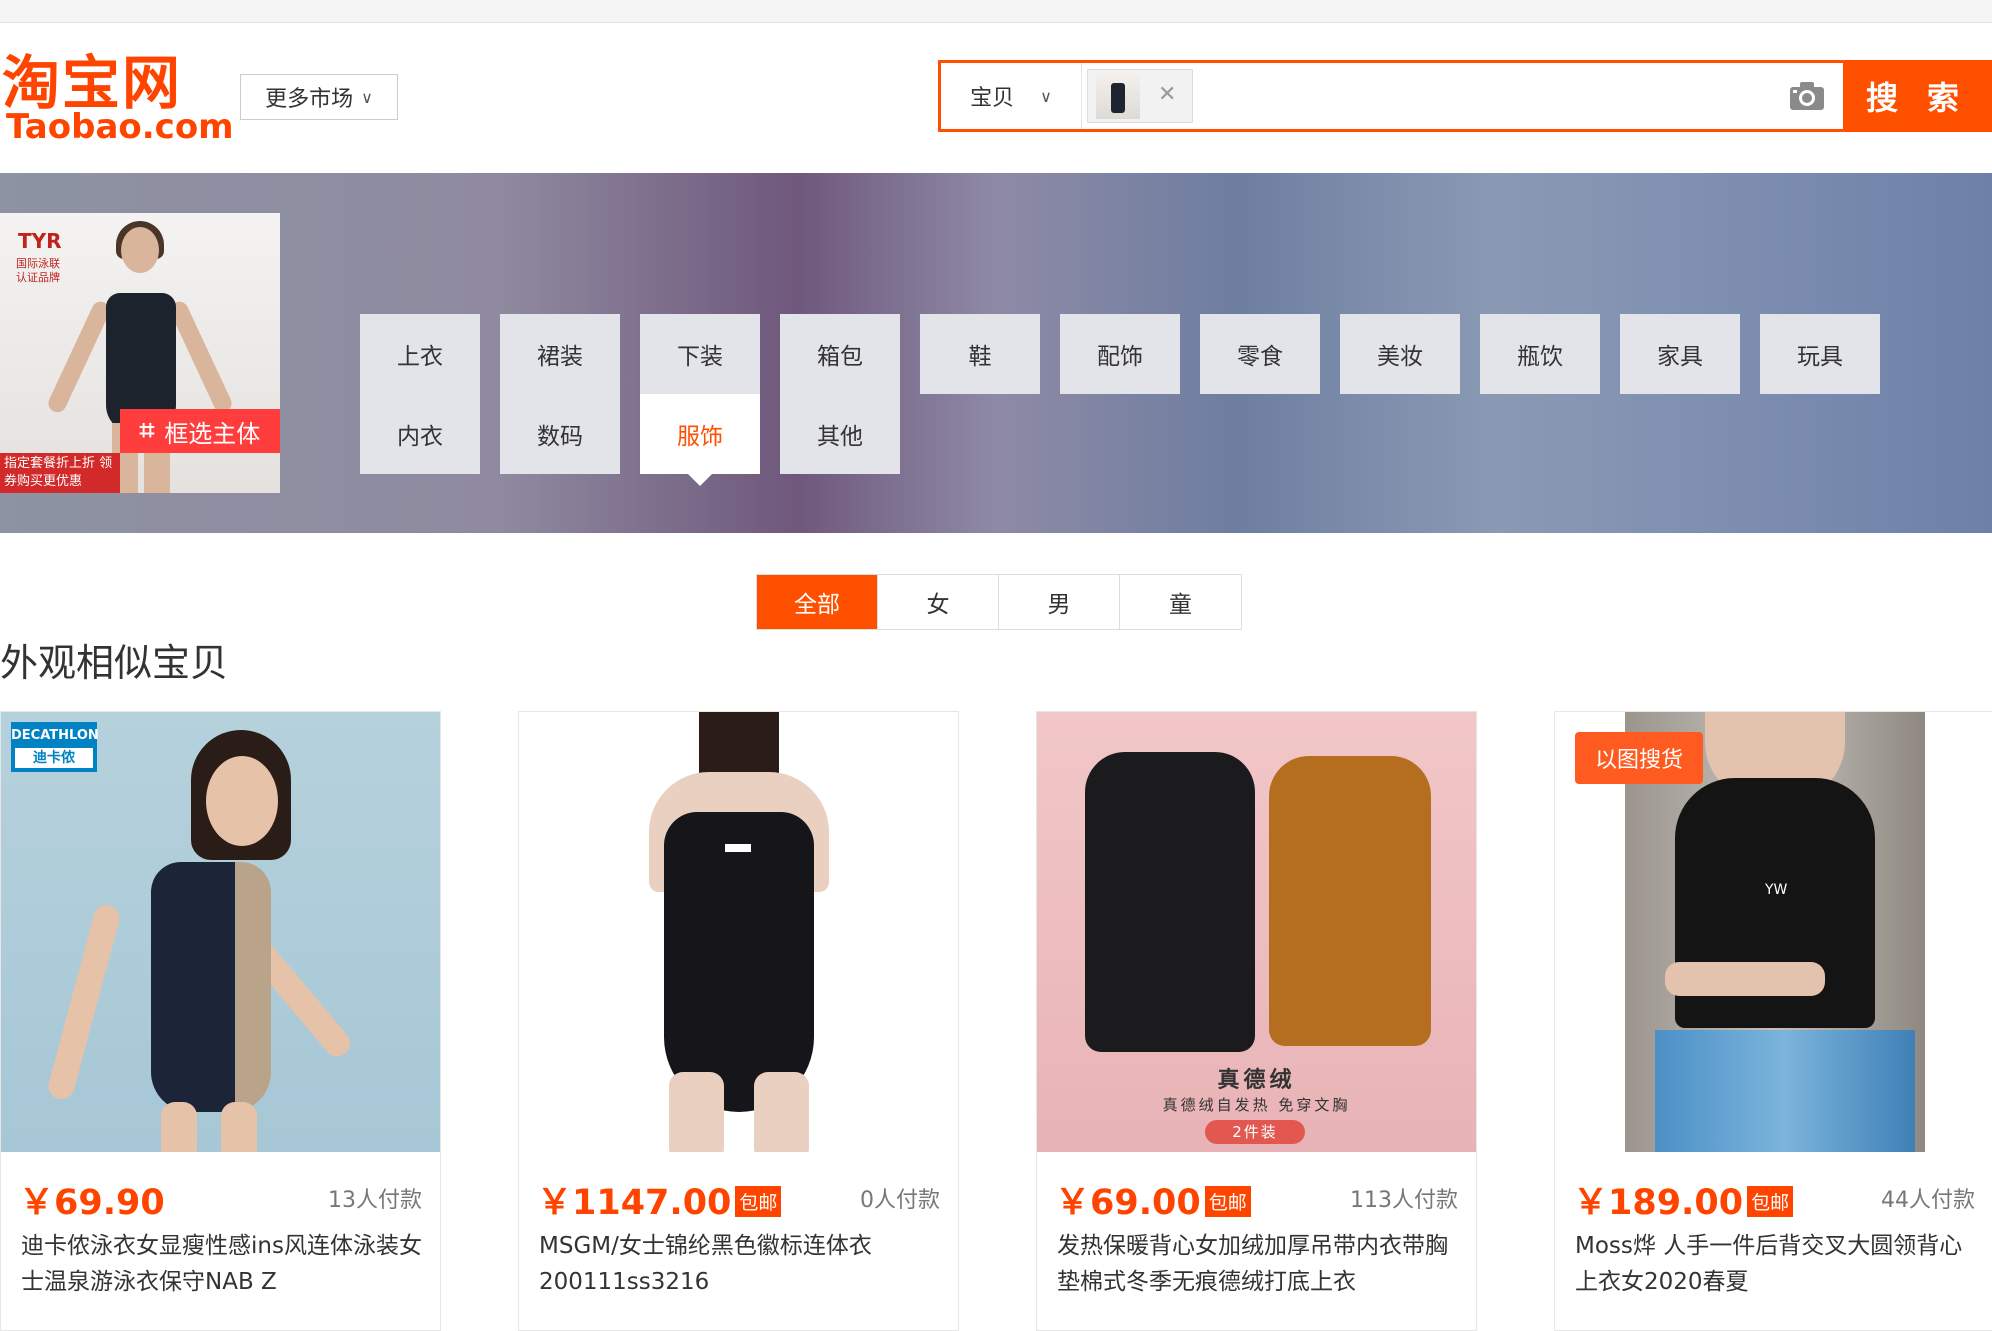 The image size is (1992, 1331). What do you see at coordinates (54, 758) in the screenshot?
I see `decathlon-logo-cn: 迪卡侬` at bounding box center [54, 758].